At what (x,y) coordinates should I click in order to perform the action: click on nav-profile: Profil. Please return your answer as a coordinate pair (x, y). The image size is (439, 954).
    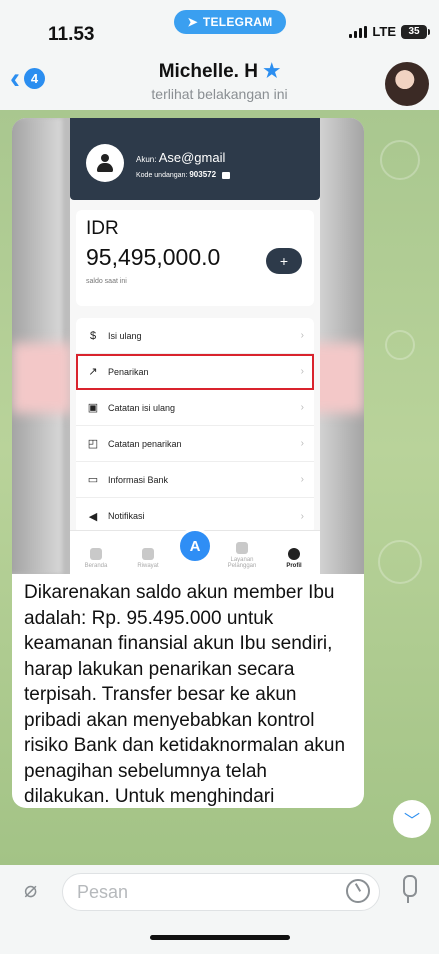
    Looking at the image, I should click on (294, 559).